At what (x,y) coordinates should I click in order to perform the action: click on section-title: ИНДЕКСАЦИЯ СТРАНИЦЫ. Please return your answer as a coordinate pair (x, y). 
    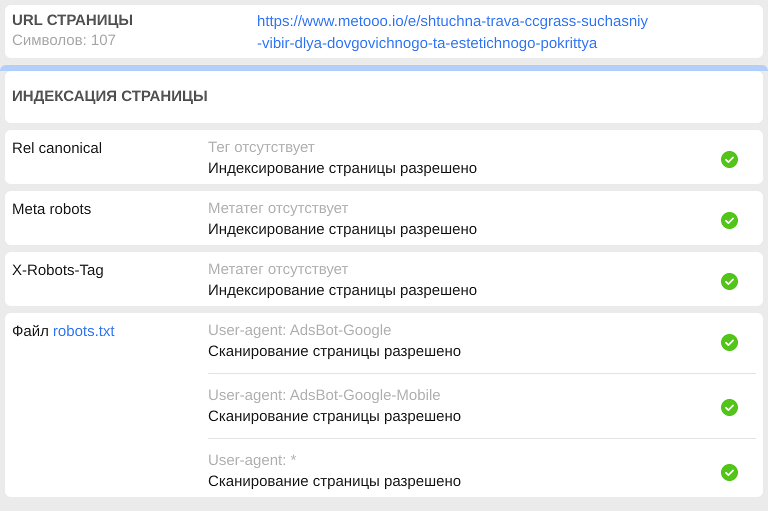
    Looking at the image, I should click on (110, 96).